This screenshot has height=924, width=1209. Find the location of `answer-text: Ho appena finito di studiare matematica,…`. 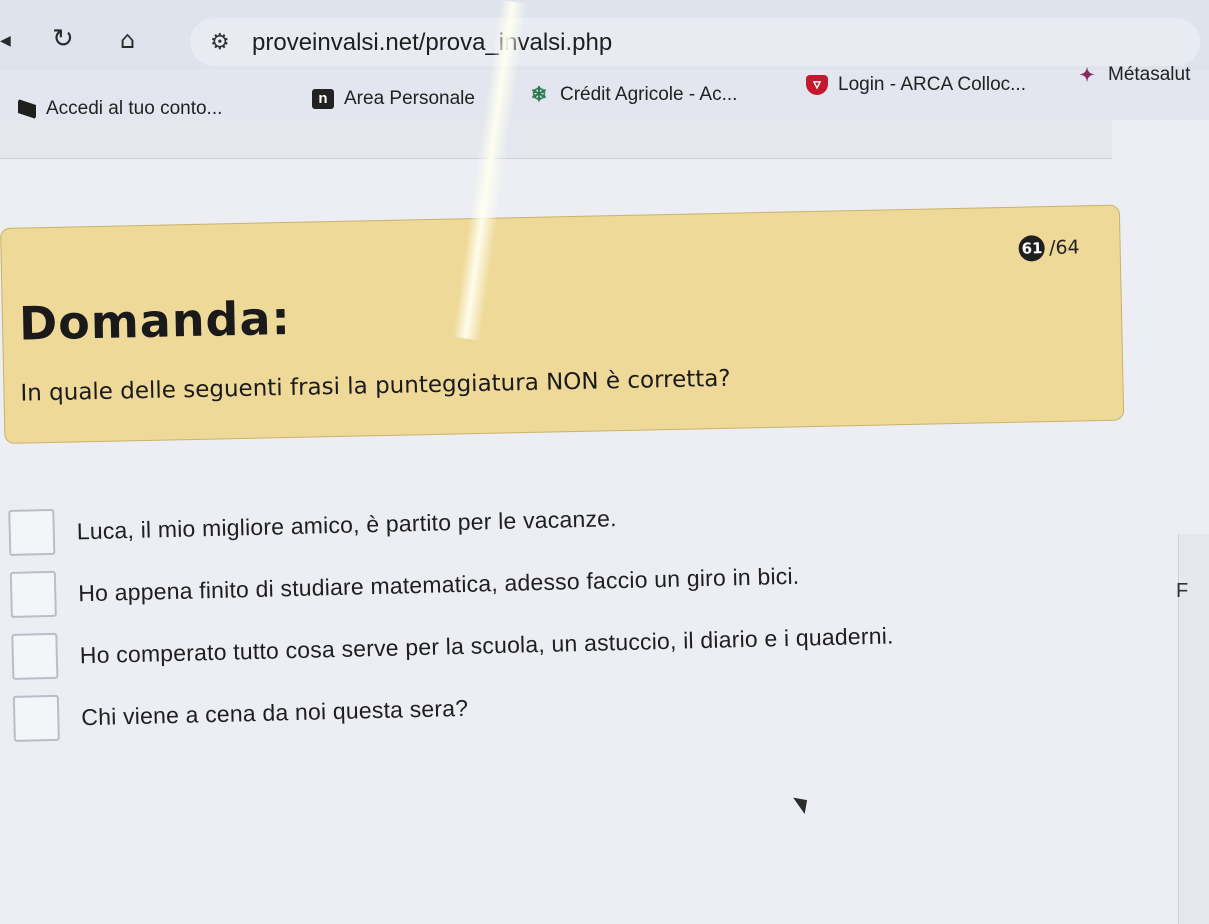

answer-text: Ho appena finito di studiare matematica,… is located at coordinates (439, 584).